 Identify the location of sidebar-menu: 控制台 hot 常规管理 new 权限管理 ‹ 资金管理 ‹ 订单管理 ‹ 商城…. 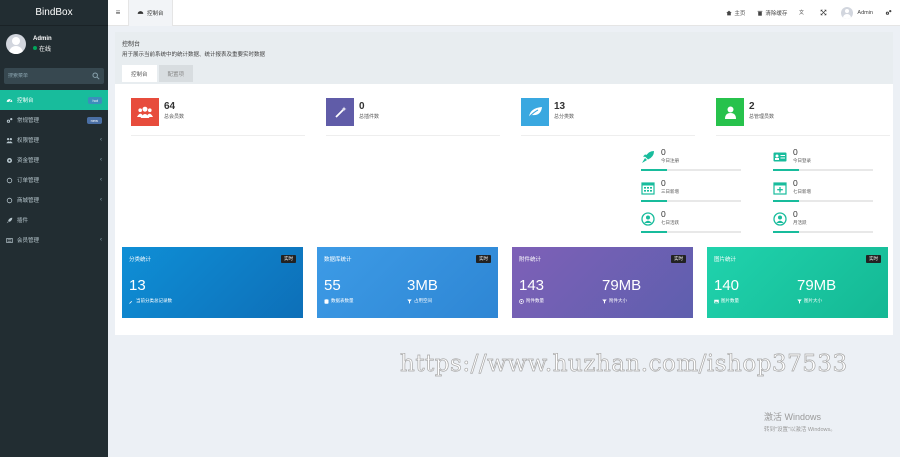
(54, 170).